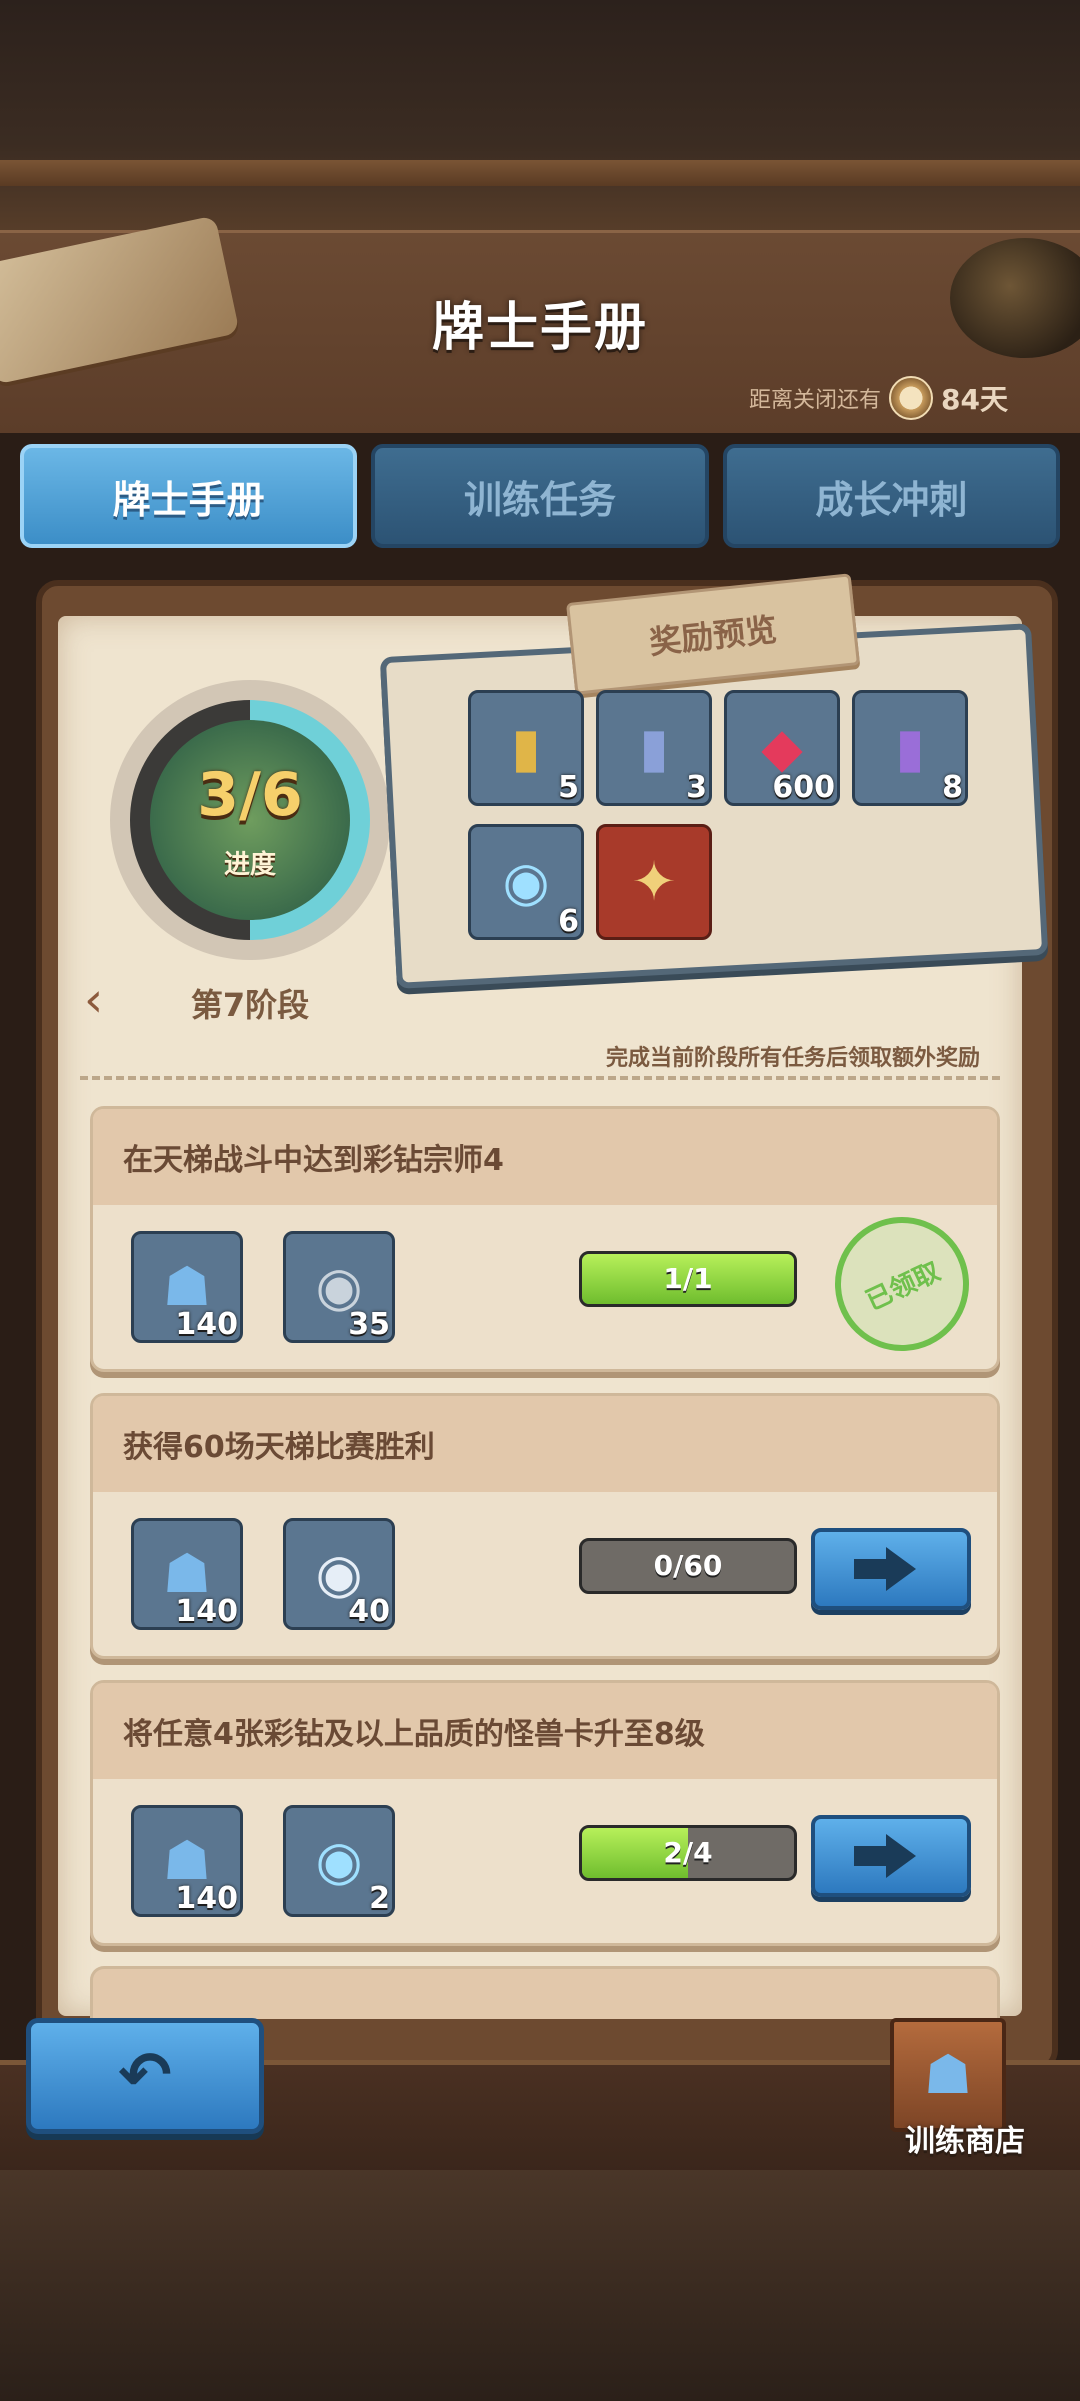 The height and width of the screenshot is (2401, 1080). What do you see at coordinates (815, 400) in the screenshot?
I see `countdown-label: 距离关闭还有` at bounding box center [815, 400].